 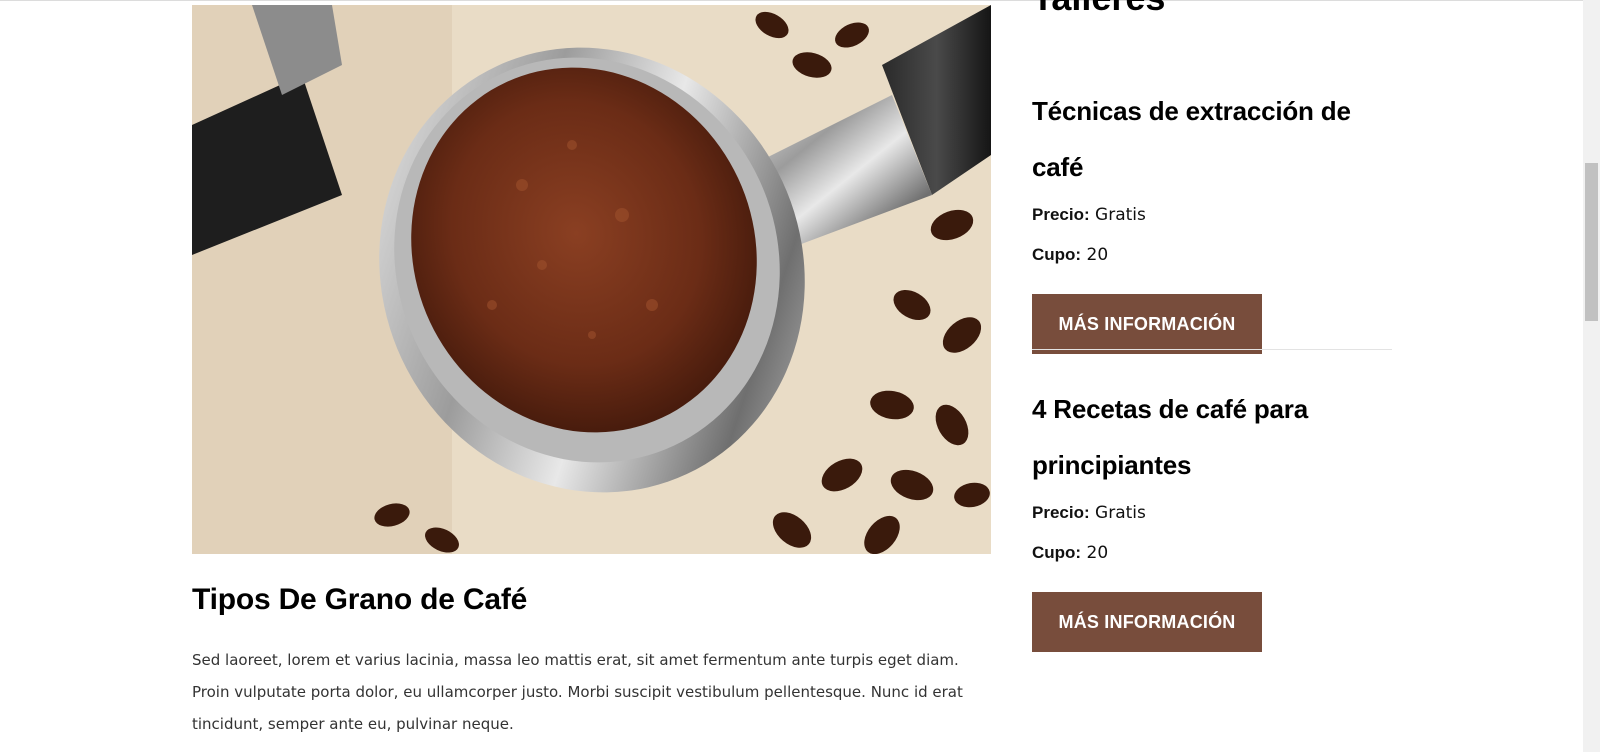 I want to click on workshop-title: 4 Recetas de café para principiantes, so click(x=1212, y=437).